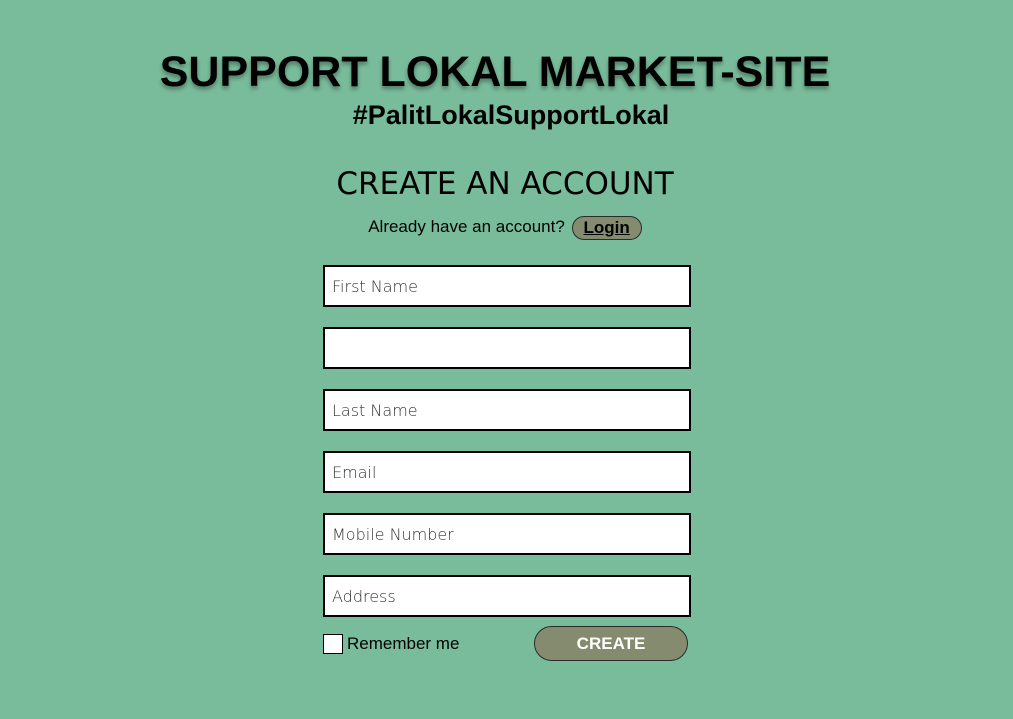  What do you see at coordinates (507, 286) in the screenshot?
I see `first-name-input` at bounding box center [507, 286].